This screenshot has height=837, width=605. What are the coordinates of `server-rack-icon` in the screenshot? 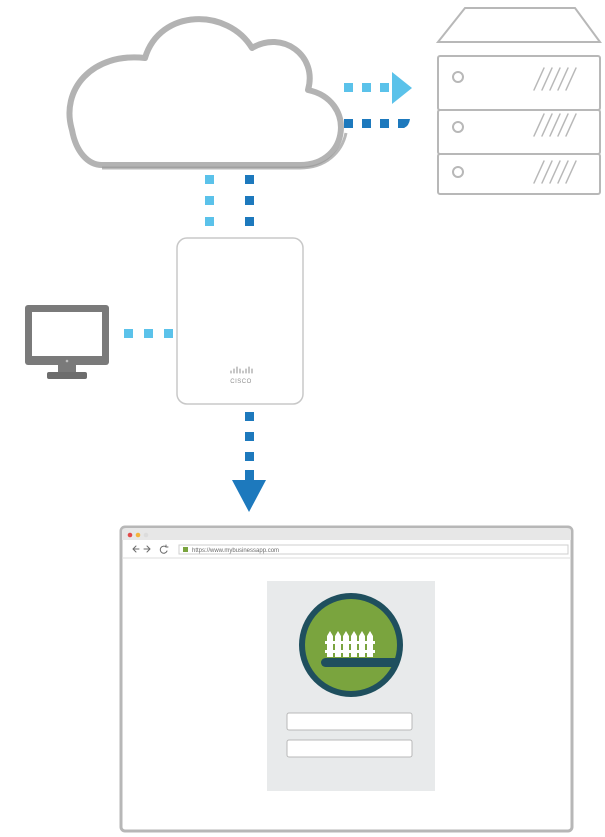 It's located at (518, 101).